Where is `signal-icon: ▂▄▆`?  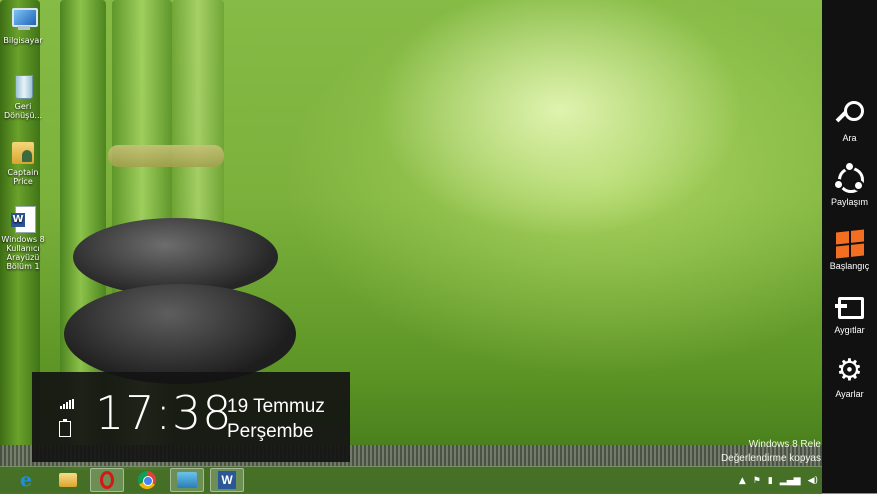
signal-icon: ▂▄▆ is located at coordinates (790, 481).